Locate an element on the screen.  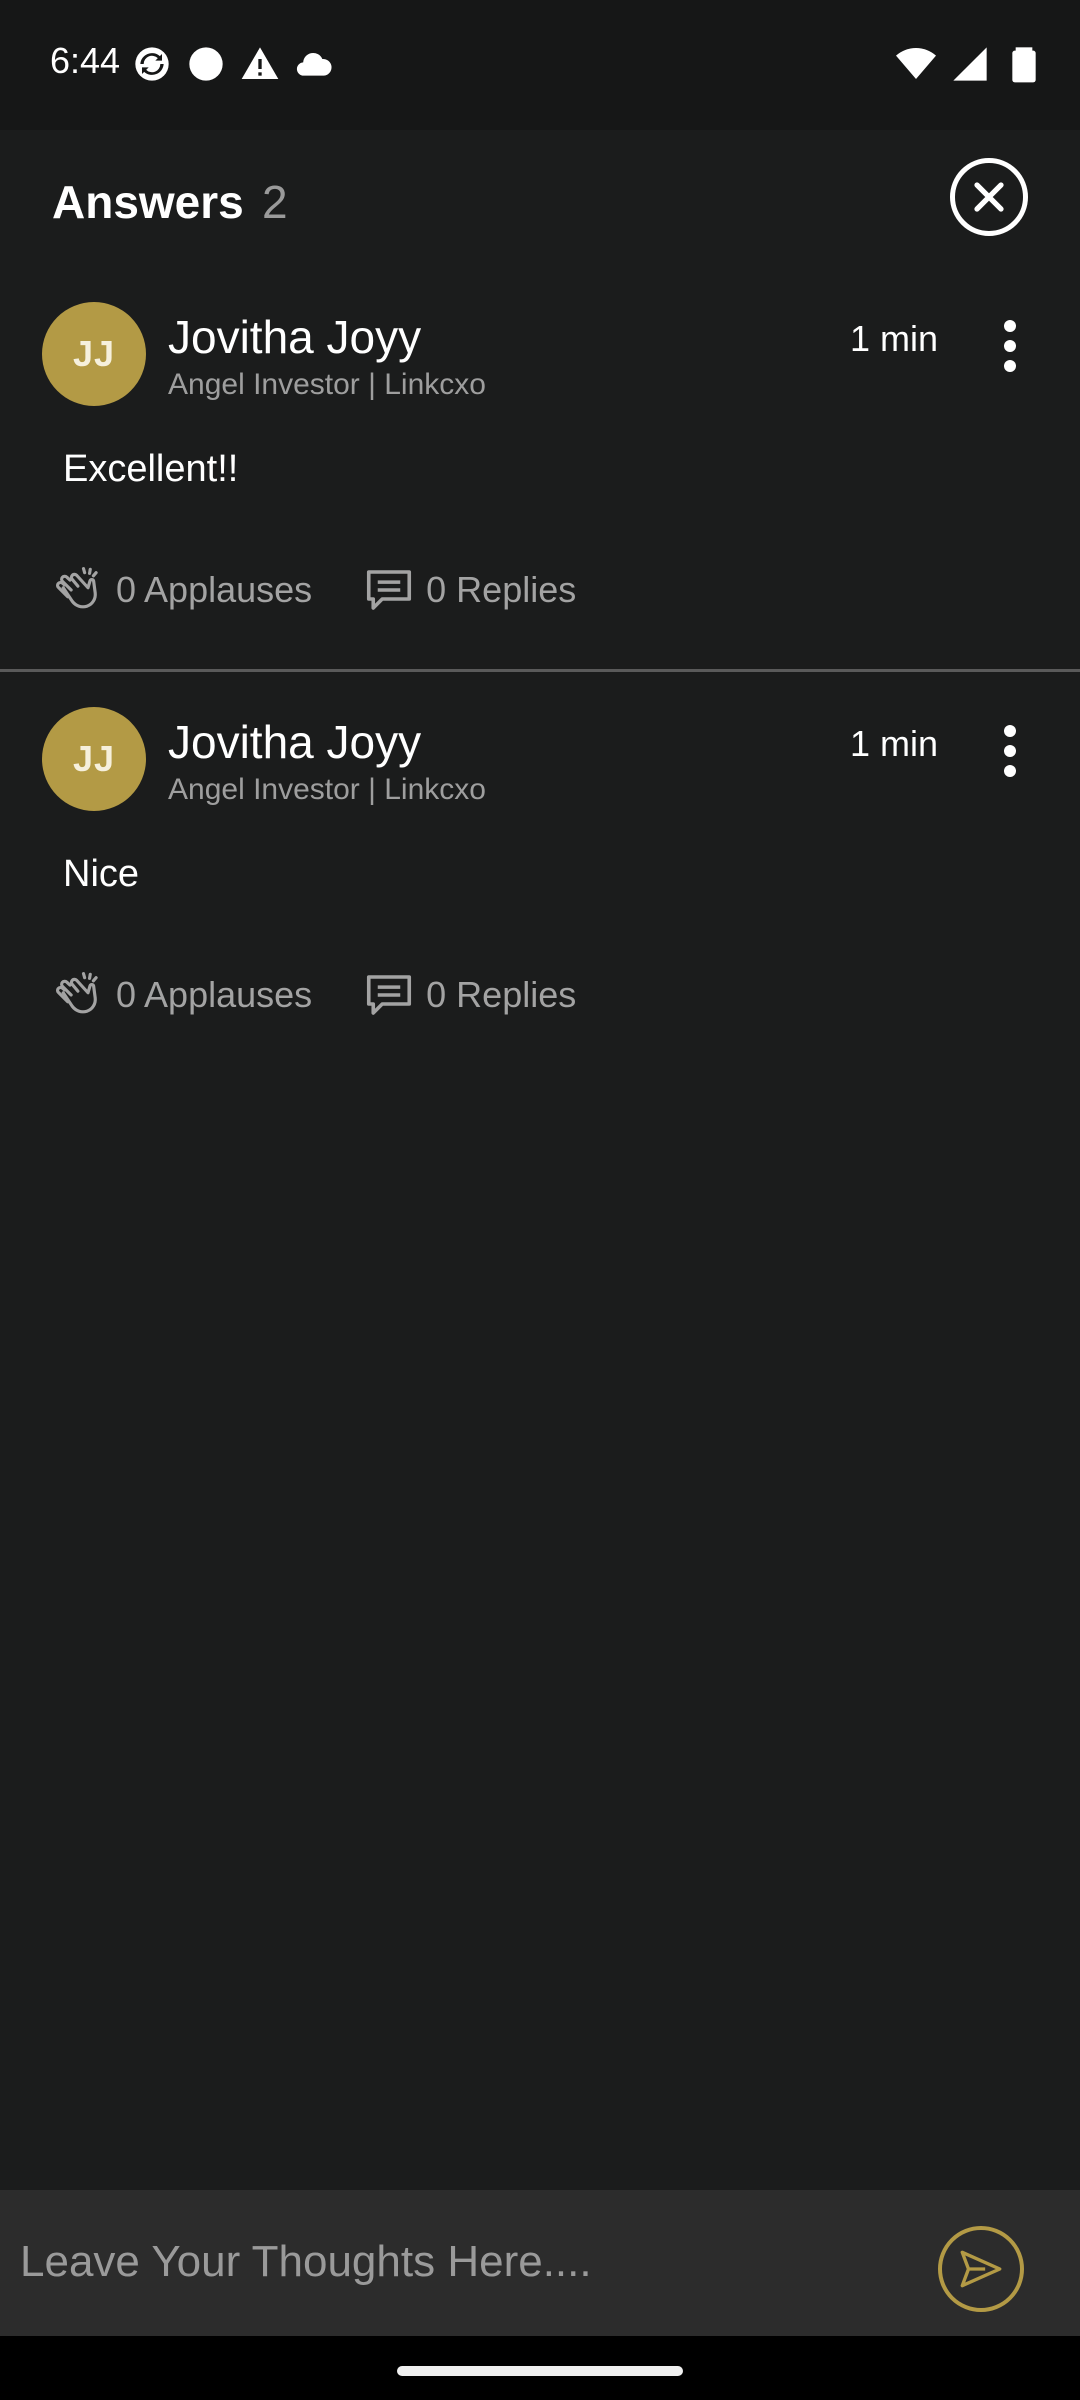
close-button is located at coordinates (989, 197).